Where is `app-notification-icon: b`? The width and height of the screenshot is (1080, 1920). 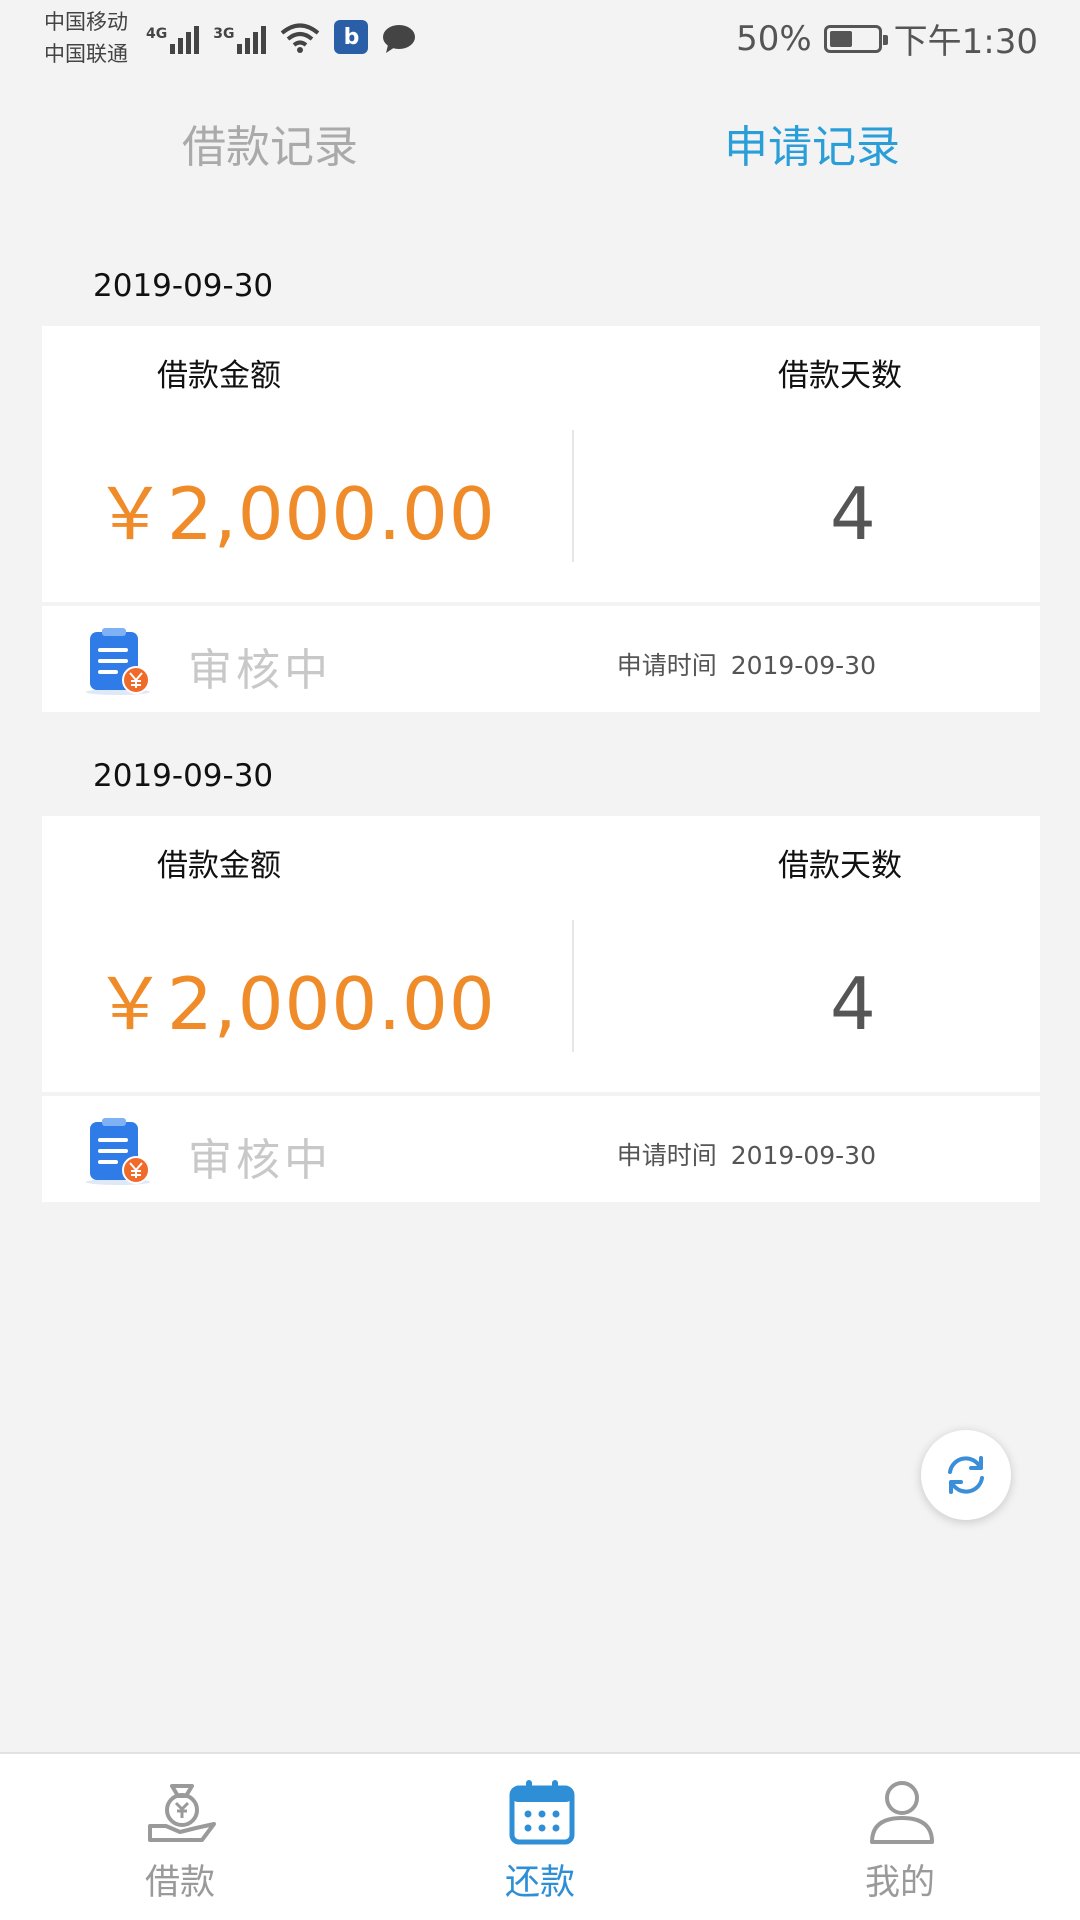 app-notification-icon: b is located at coordinates (351, 37).